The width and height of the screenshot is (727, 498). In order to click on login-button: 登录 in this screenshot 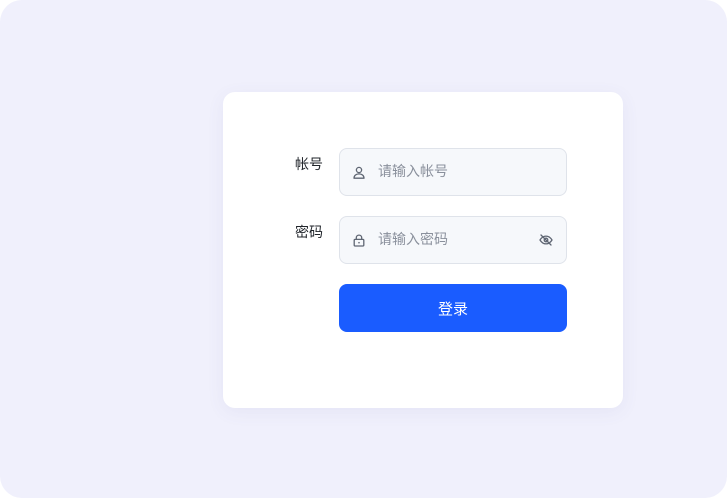, I will do `click(453, 308)`.